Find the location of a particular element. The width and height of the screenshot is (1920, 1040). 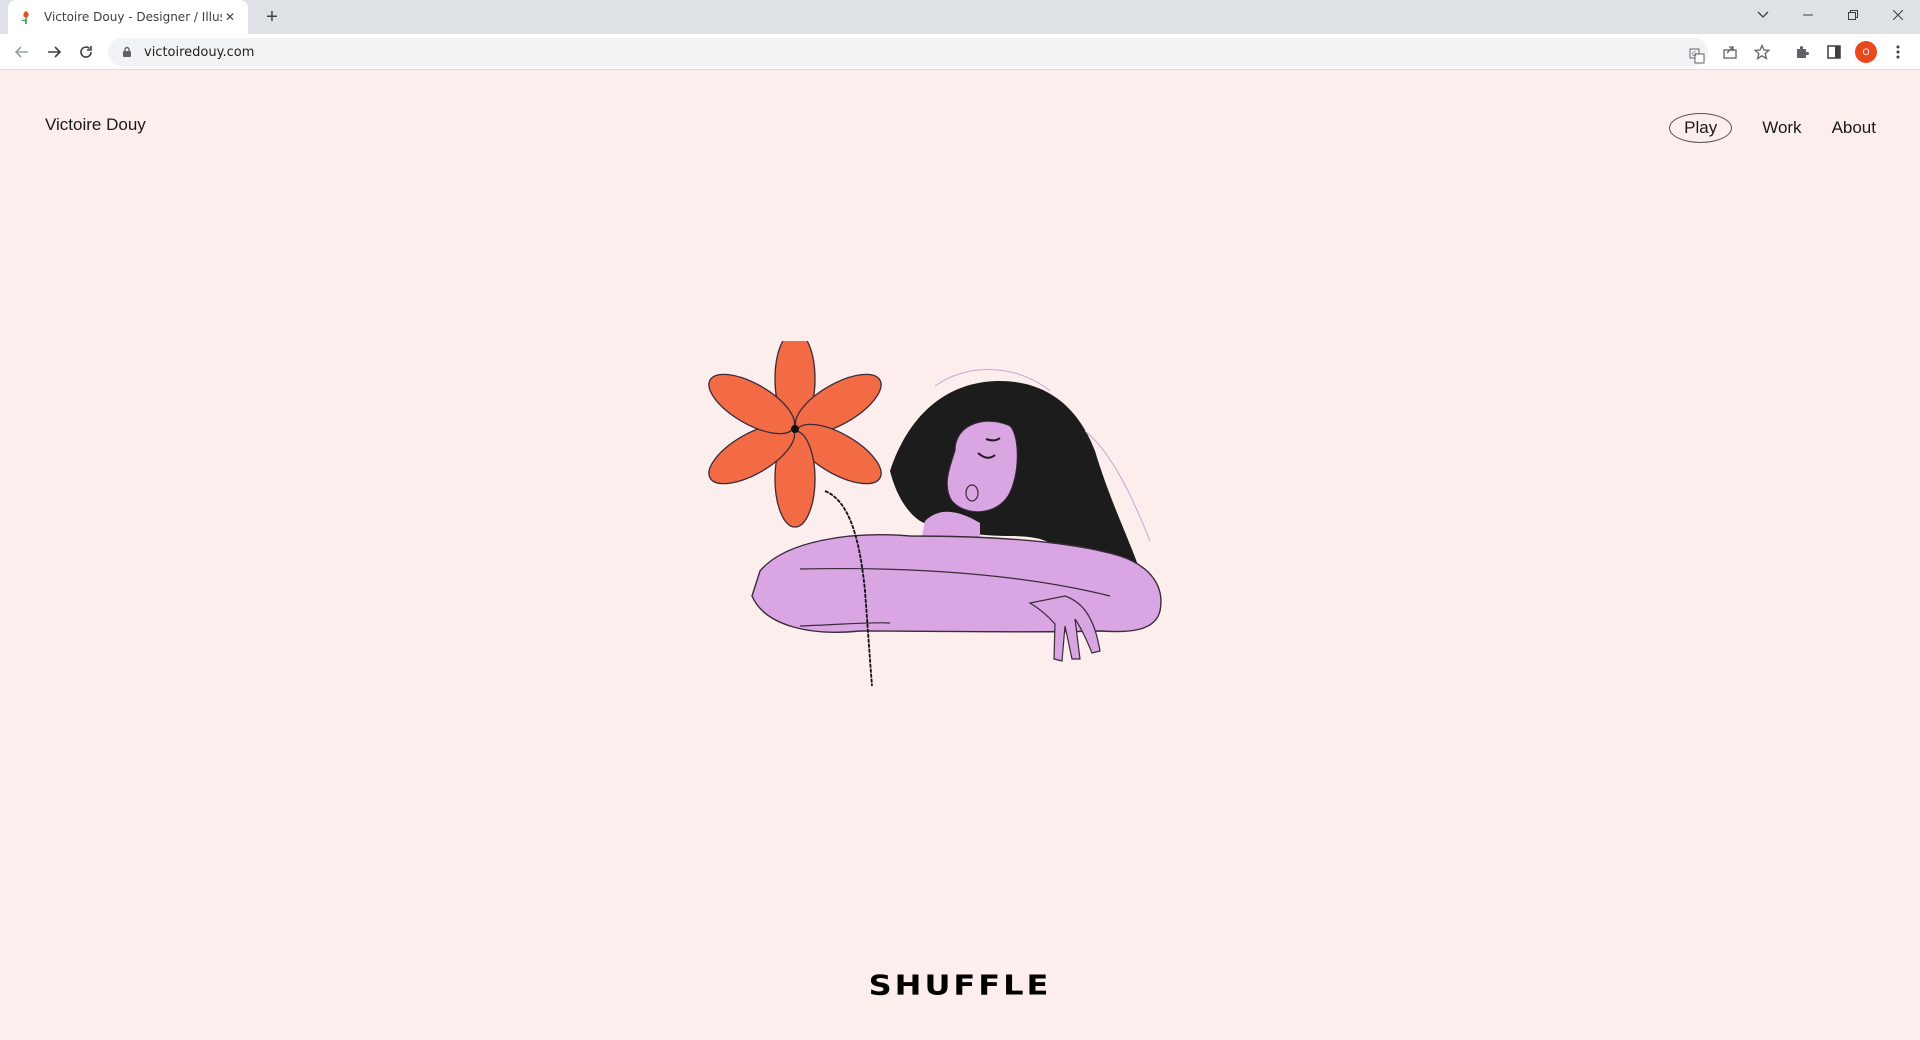

svg-text: G is located at coordinates (1694, 54).